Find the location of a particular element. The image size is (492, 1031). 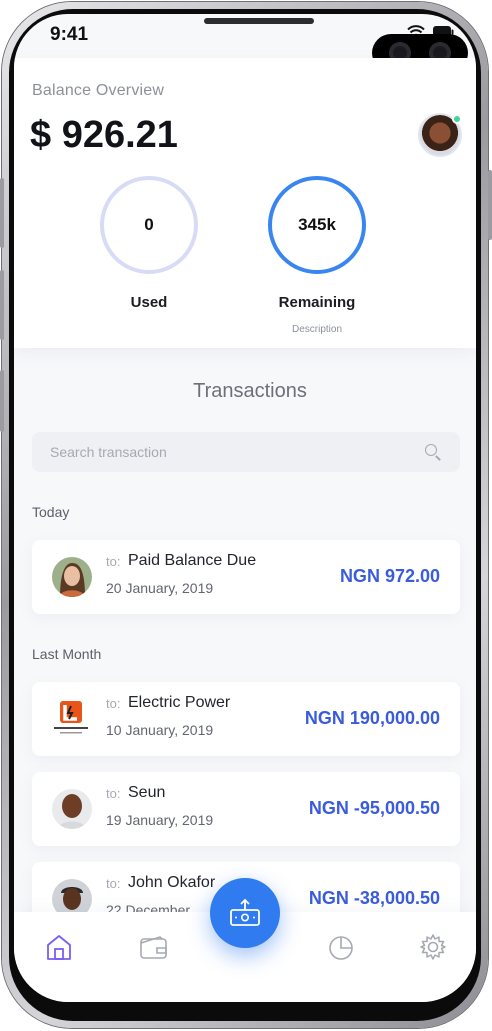

used-ring: 0 is located at coordinates (149, 225).